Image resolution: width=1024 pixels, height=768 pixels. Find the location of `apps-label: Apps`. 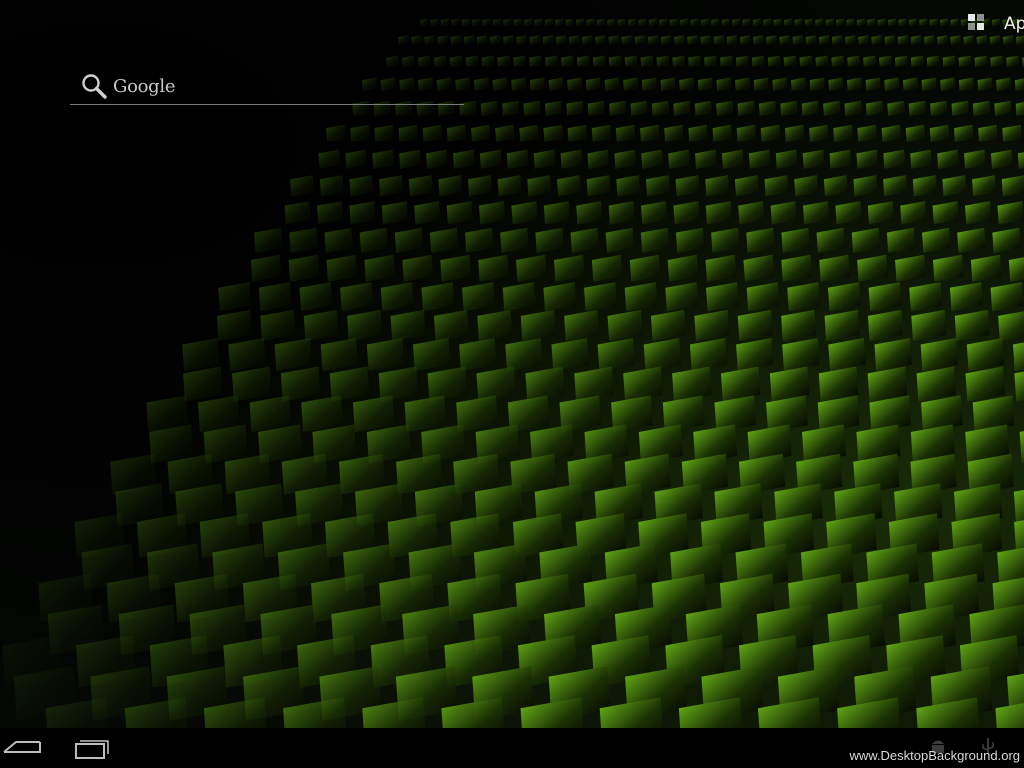

apps-label: Apps is located at coordinates (1014, 24).